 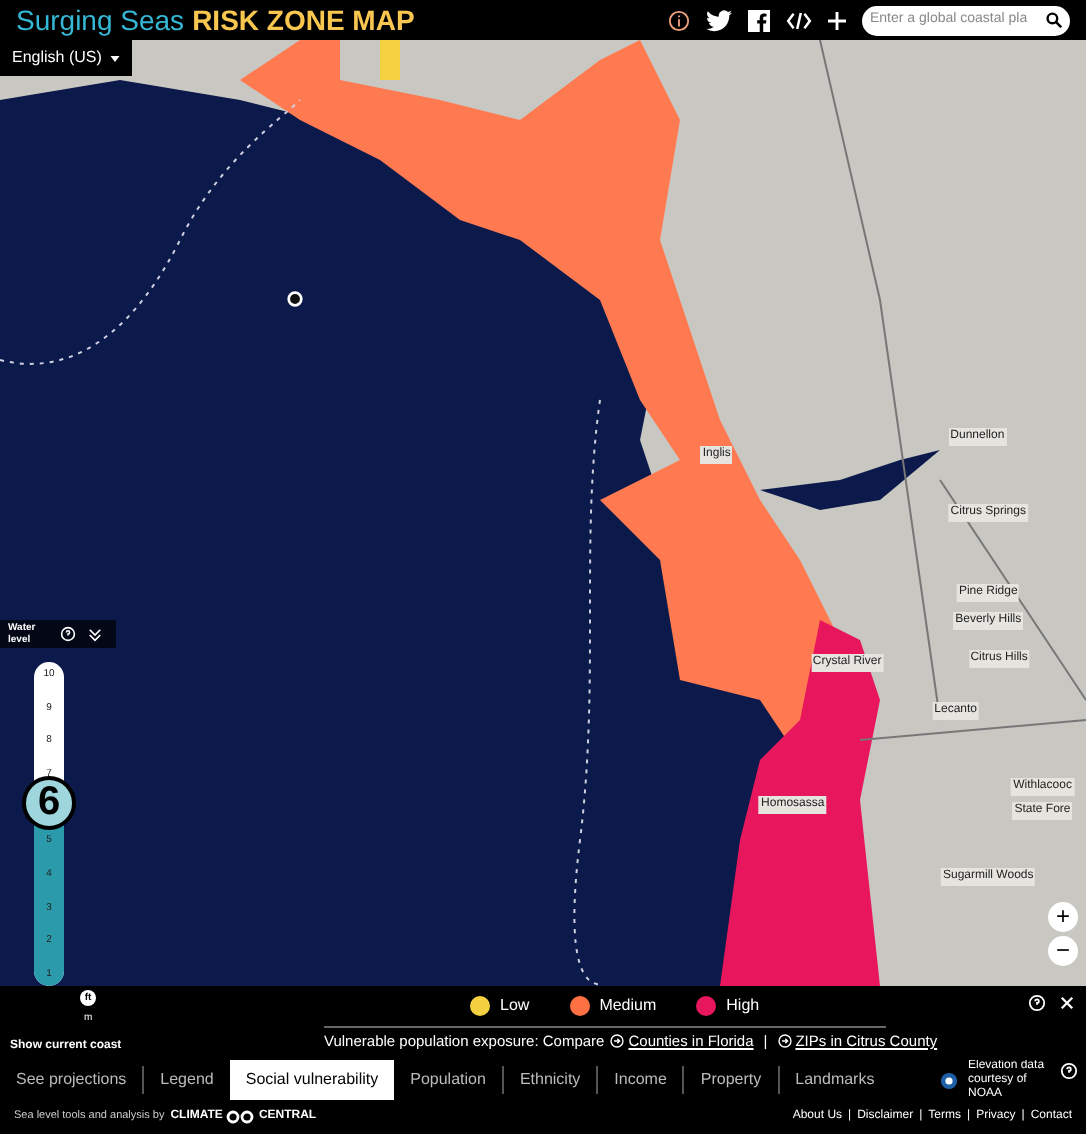 What do you see at coordinates (515, 1006) in the screenshot?
I see `legend-label: Low` at bounding box center [515, 1006].